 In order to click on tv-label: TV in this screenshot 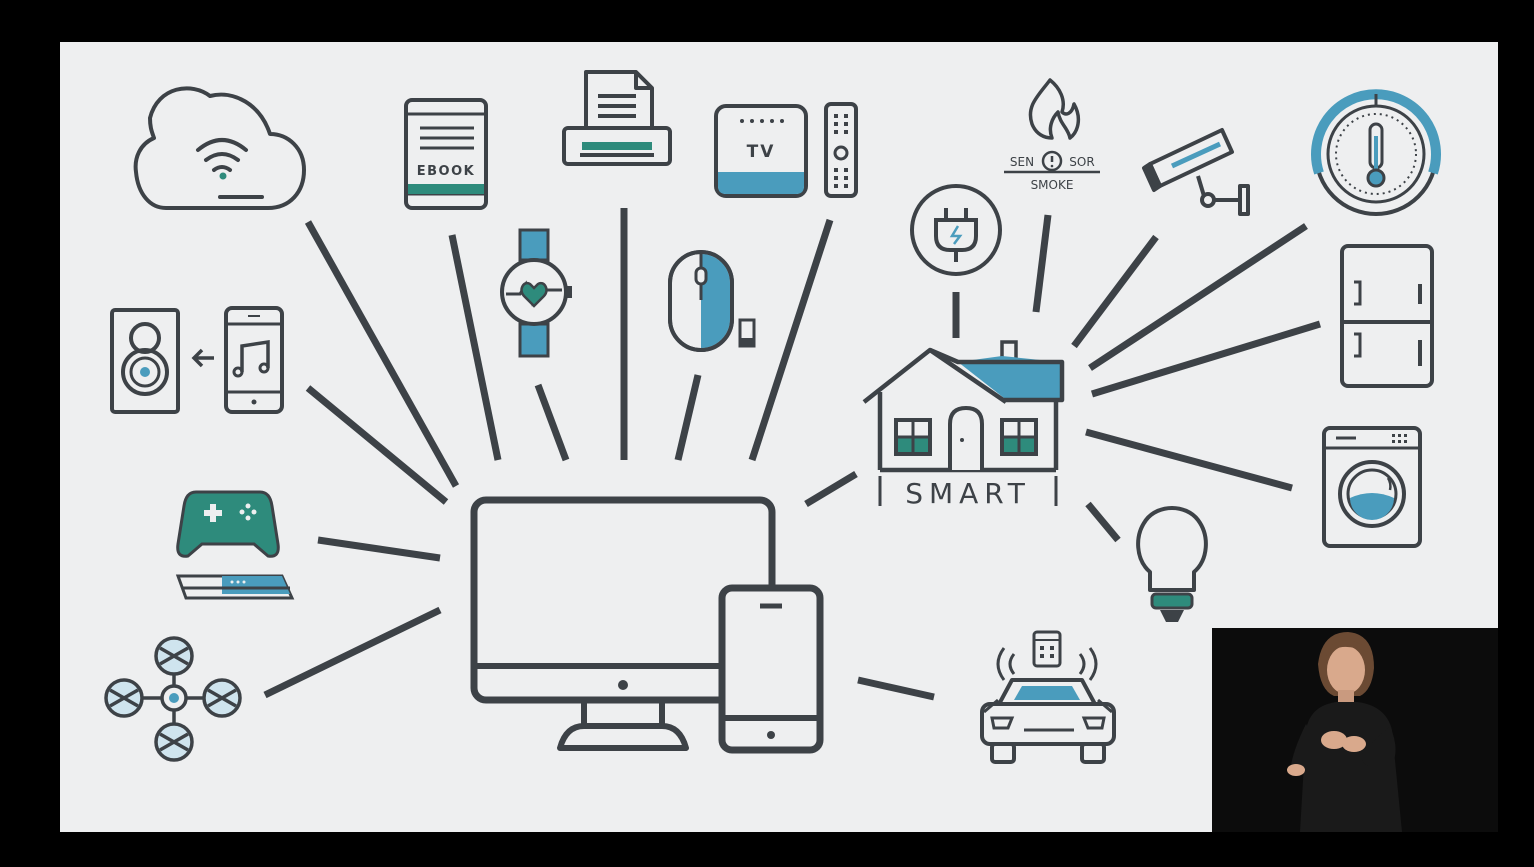, I will do `click(761, 152)`.